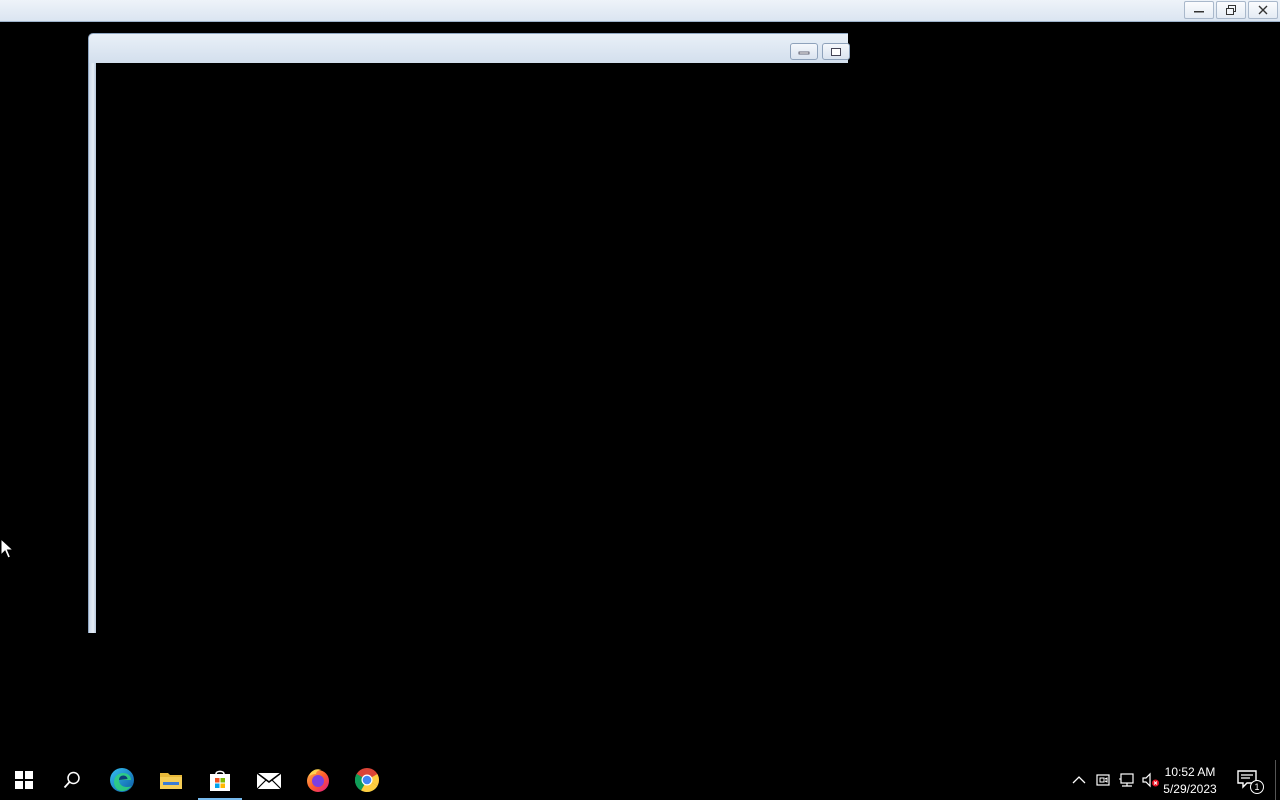 This screenshot has height=800, width=1280. I want to click on clock-date: 5/29/2023, so click(1190, 789).